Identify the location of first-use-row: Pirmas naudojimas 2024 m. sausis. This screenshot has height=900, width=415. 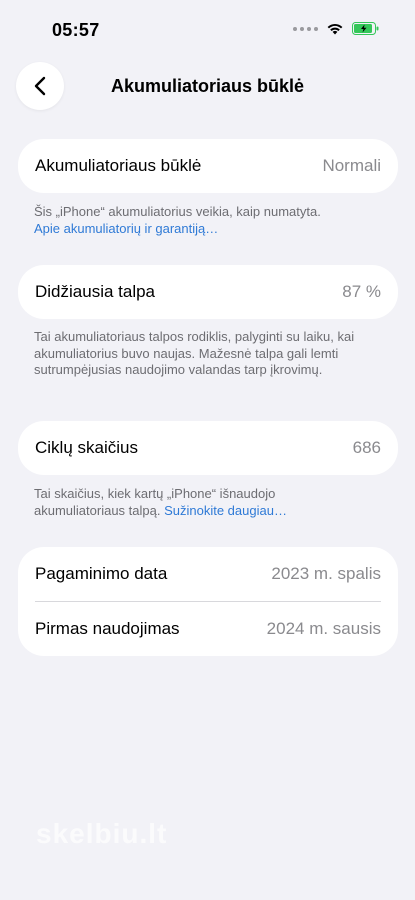
(208, 629).